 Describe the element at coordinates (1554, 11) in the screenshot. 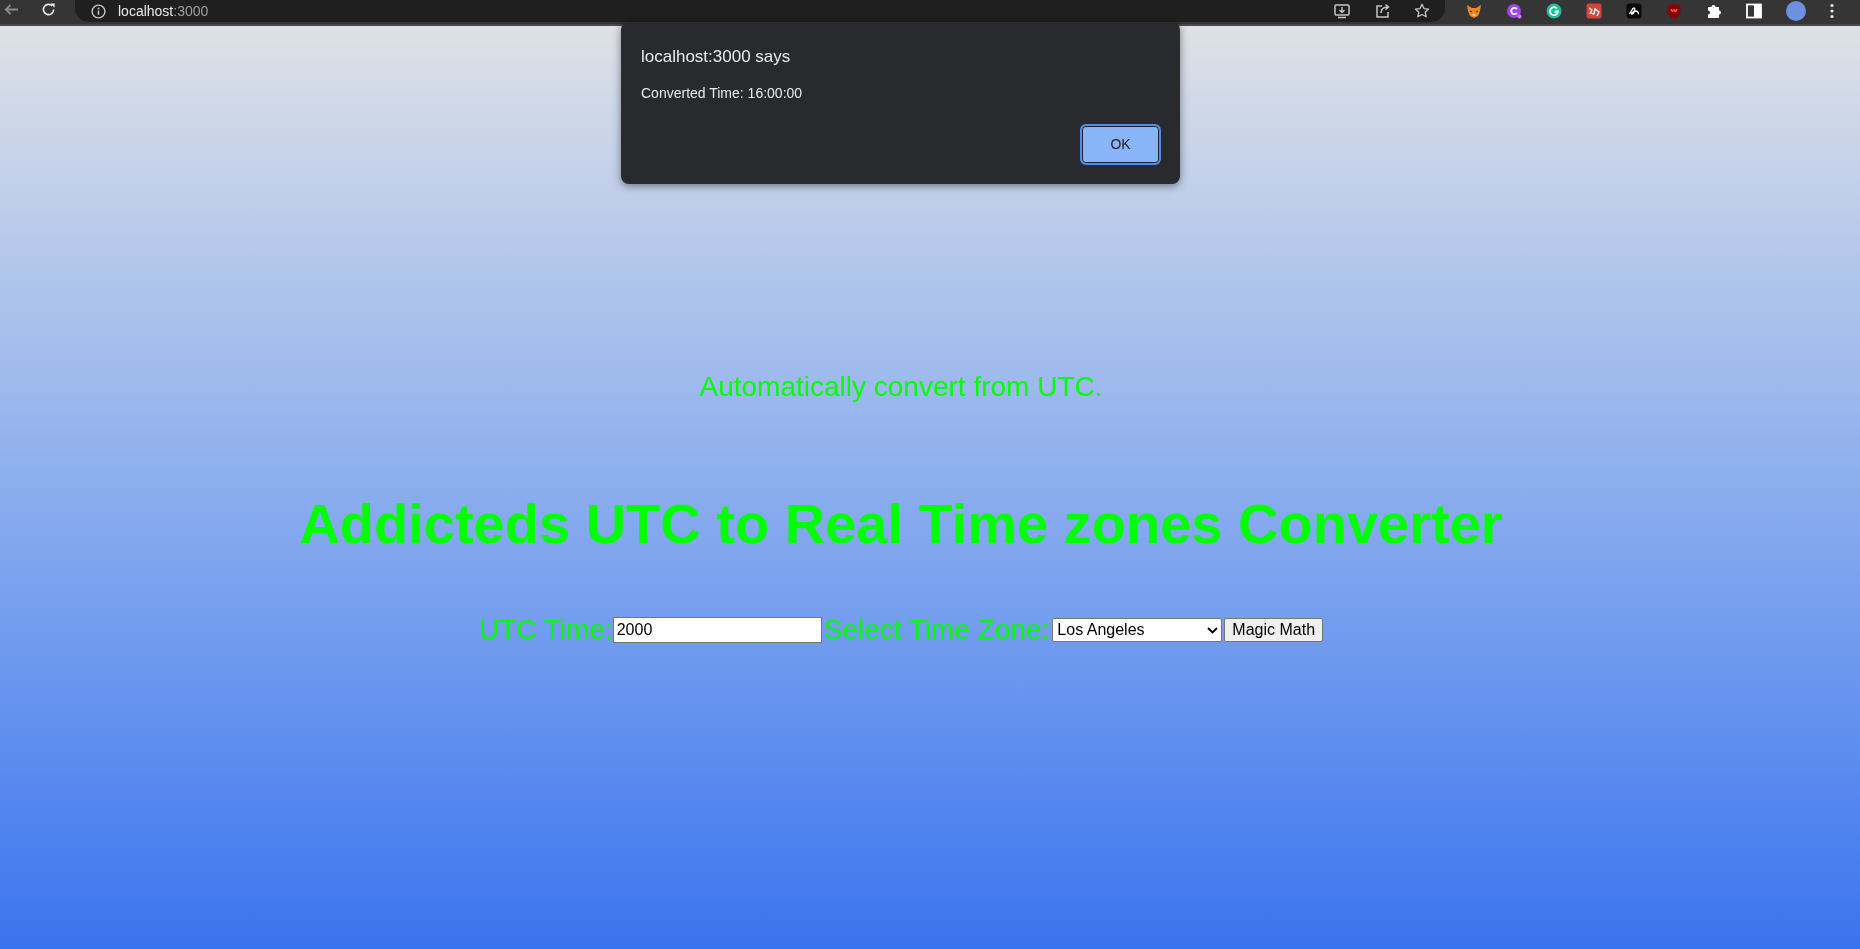

I see `ring-icon` at that location.